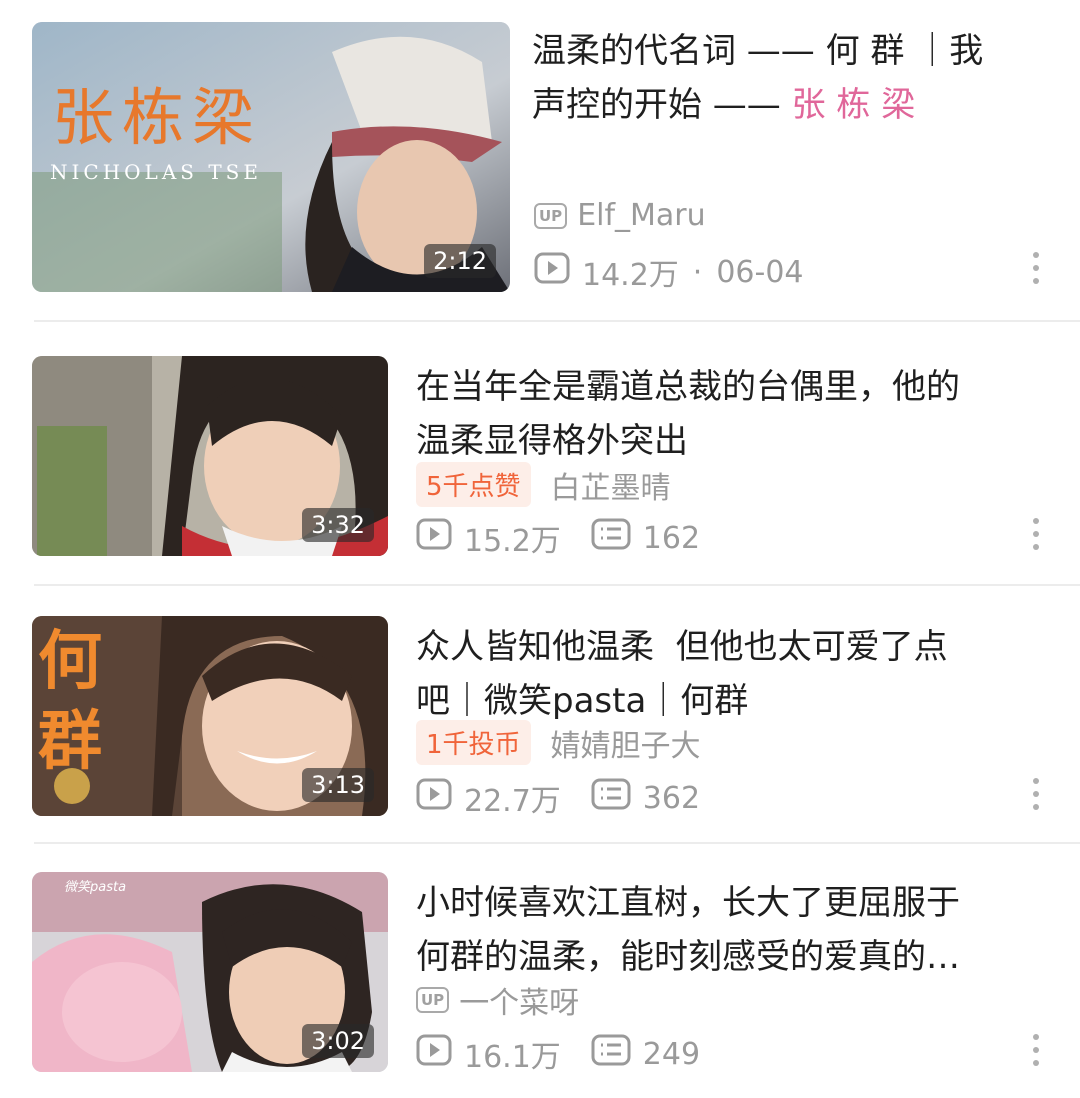  I want to click on video-thumbnail-1: 张栋梁 NICHOLAS TSE 2:12, so click(271, 157).